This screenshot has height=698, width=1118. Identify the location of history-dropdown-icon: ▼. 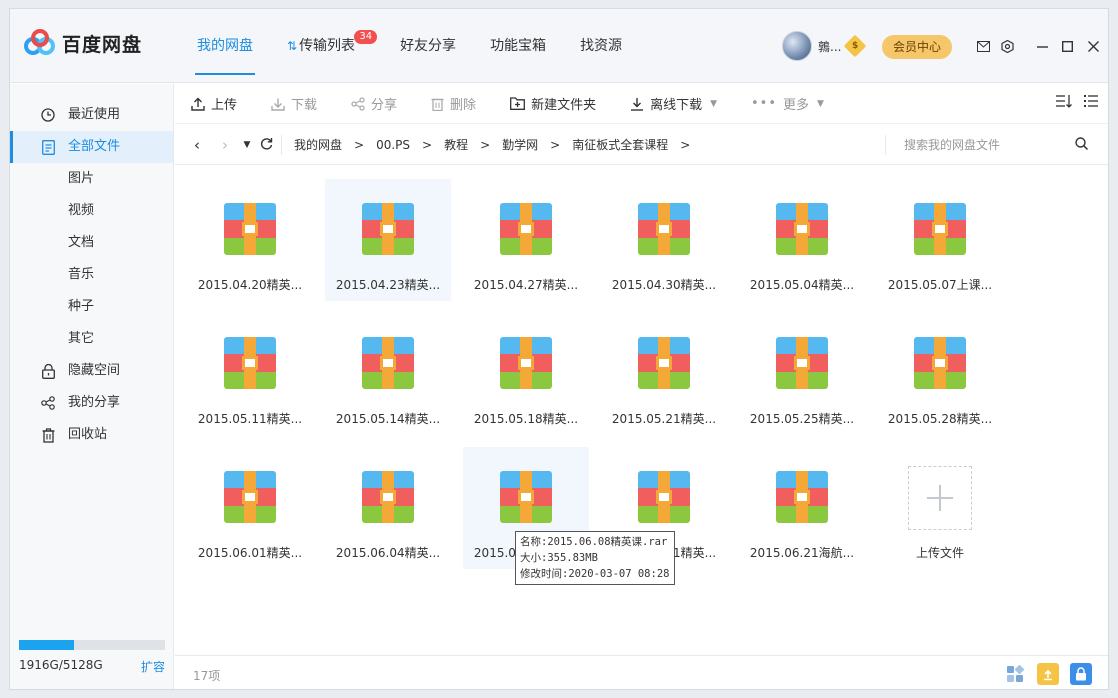
(247, 145).